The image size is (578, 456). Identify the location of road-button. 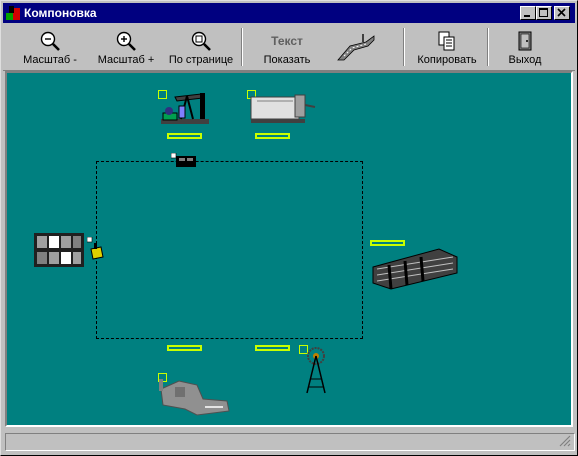
(356, 47).